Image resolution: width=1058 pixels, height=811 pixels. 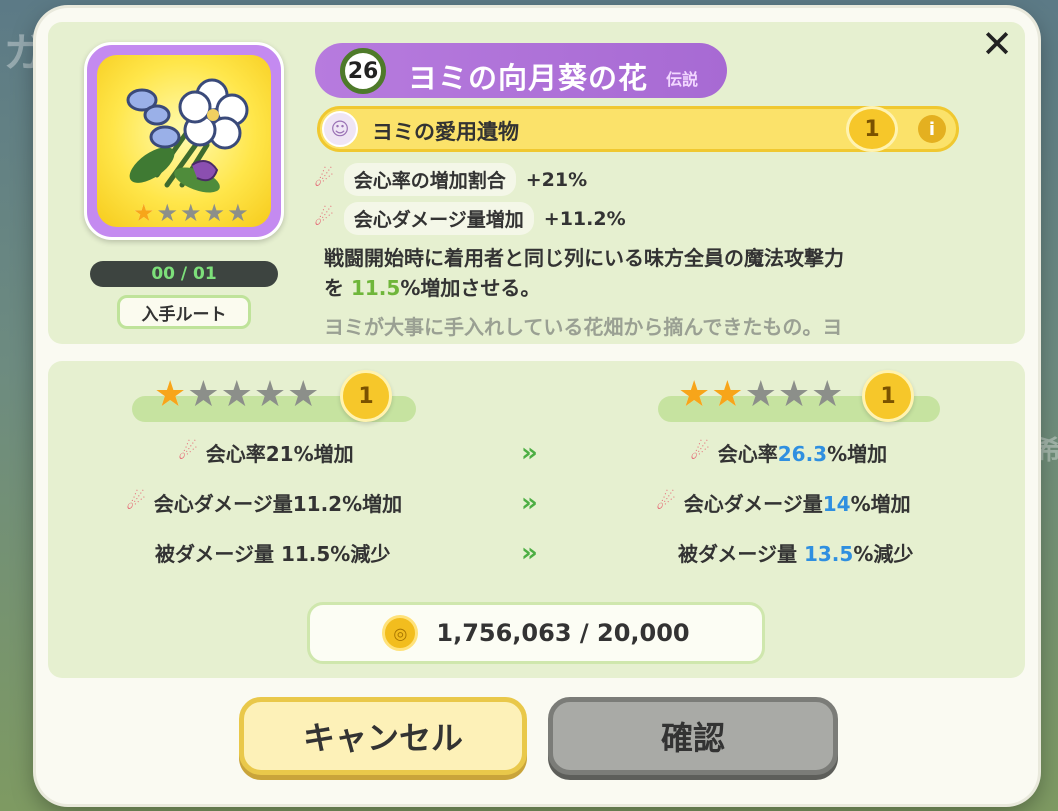 I want to click on item-rarity: 伝説, so click(x=682, y=79).